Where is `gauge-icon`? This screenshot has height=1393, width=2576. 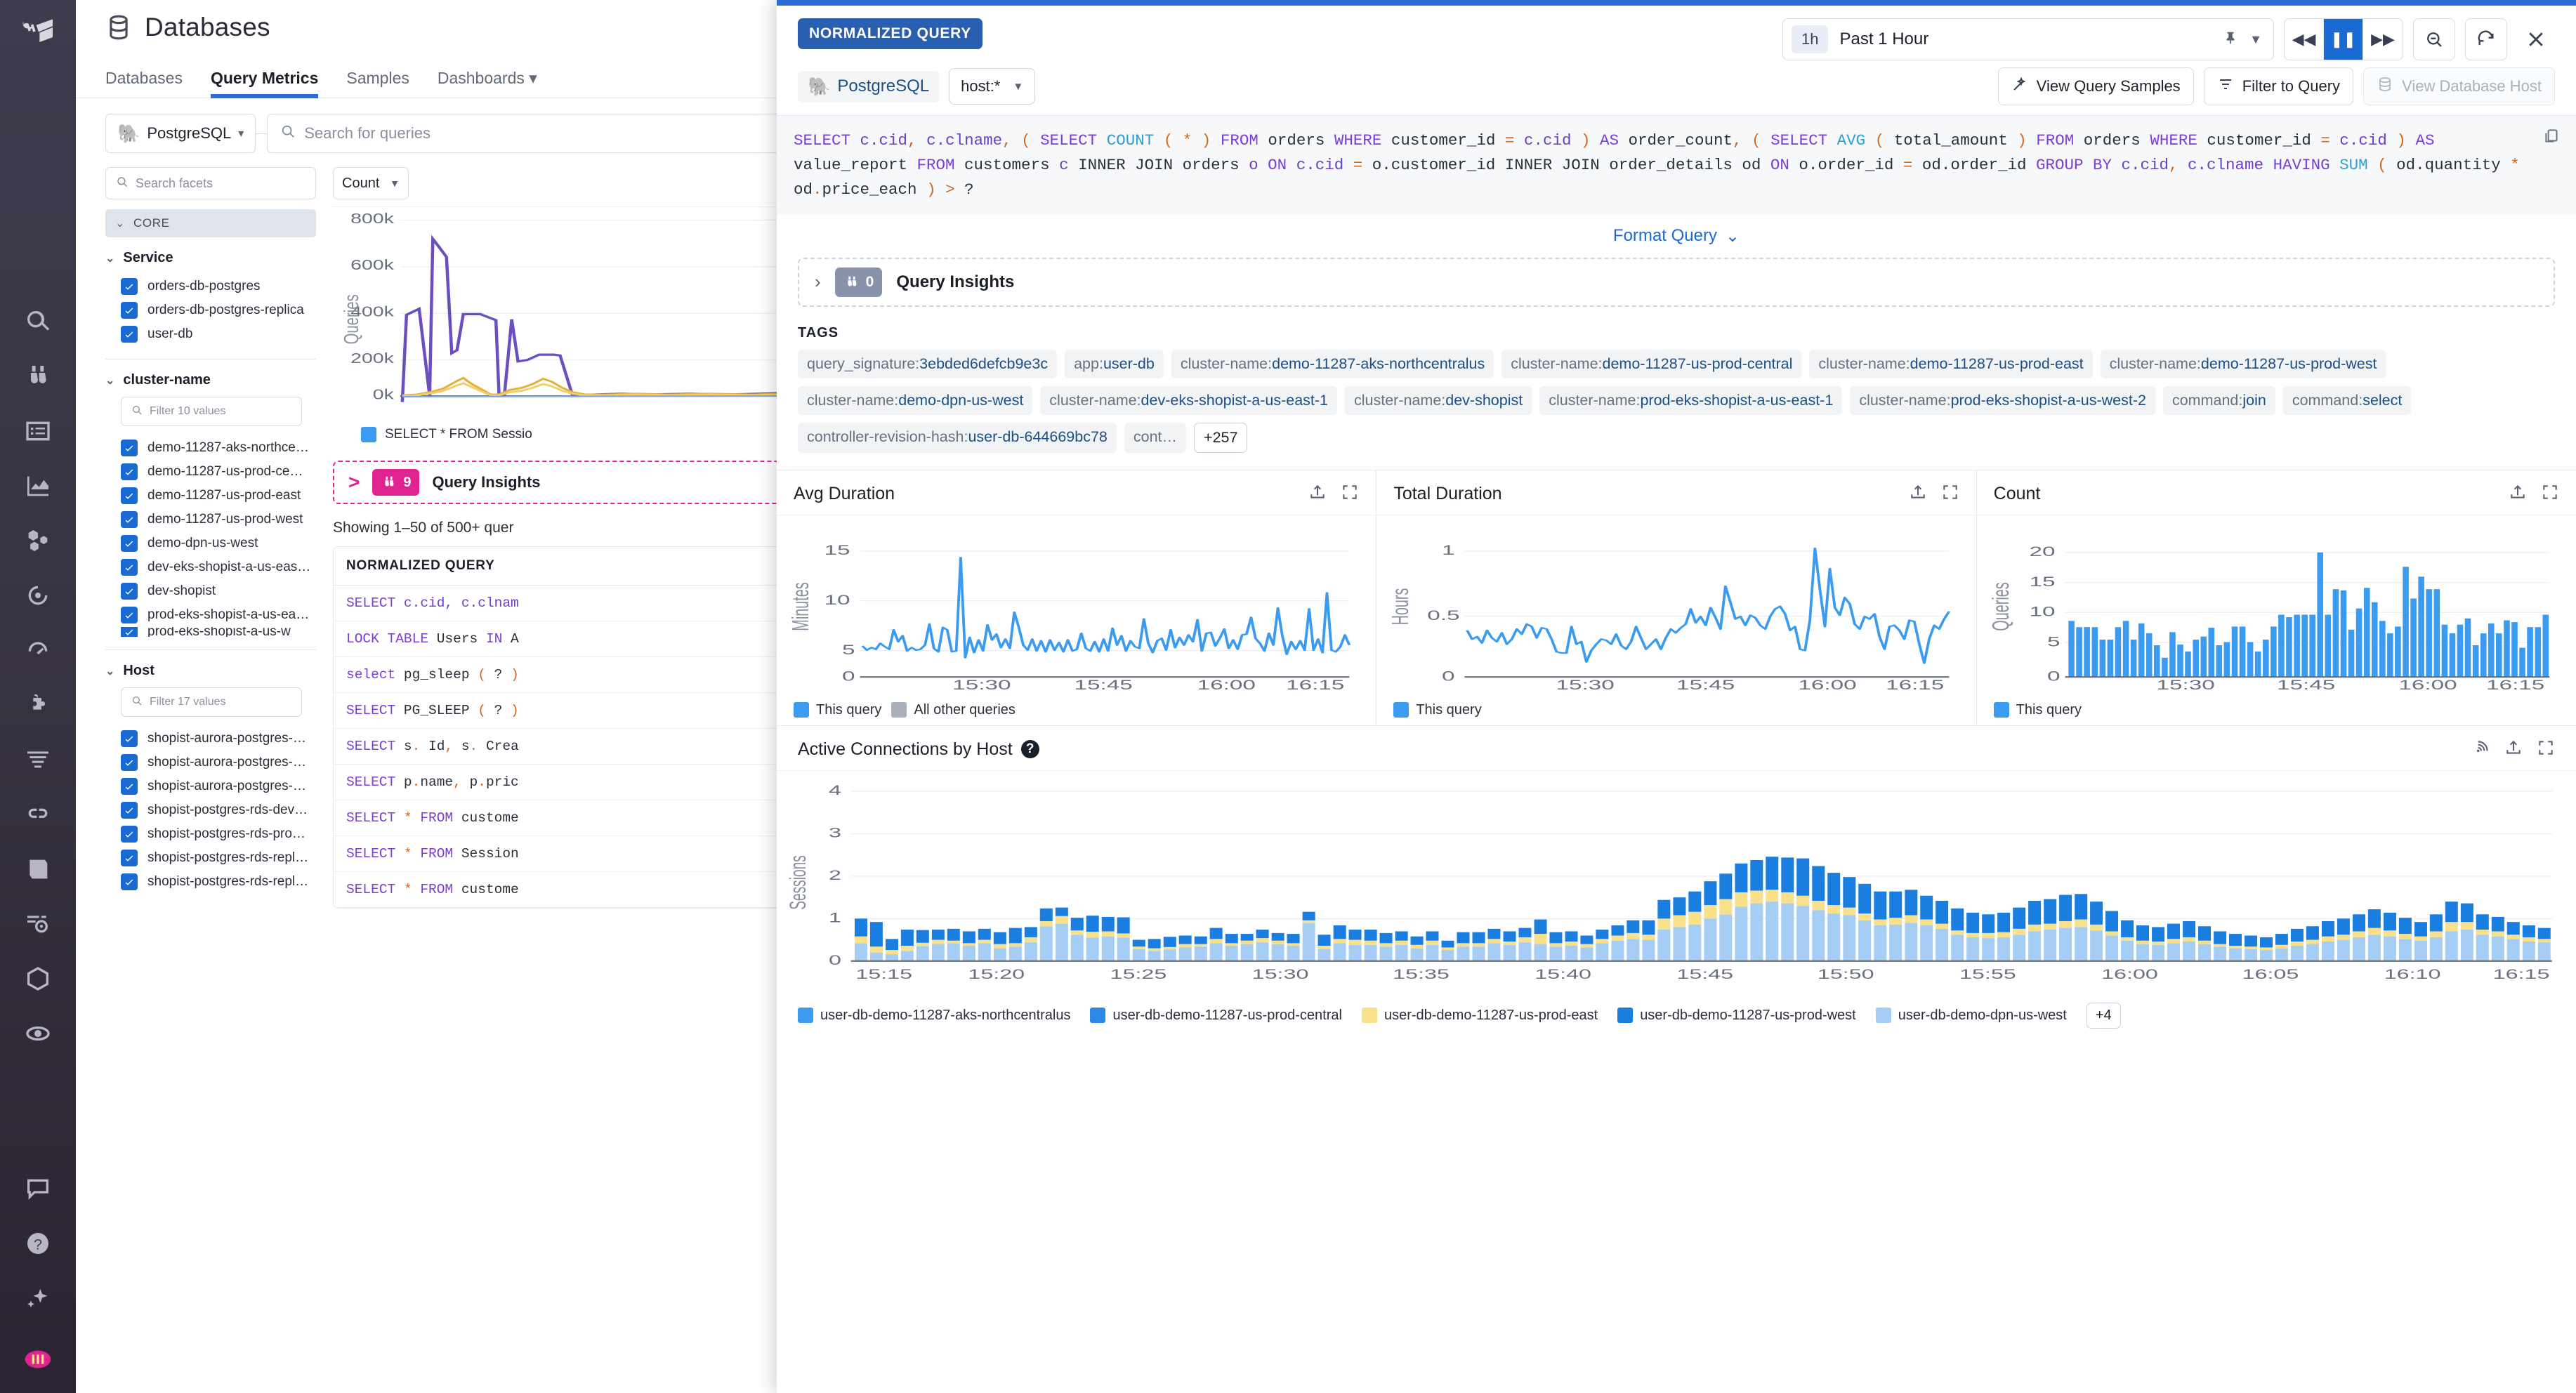
gauge-icon is located at coordinates (38, 651).